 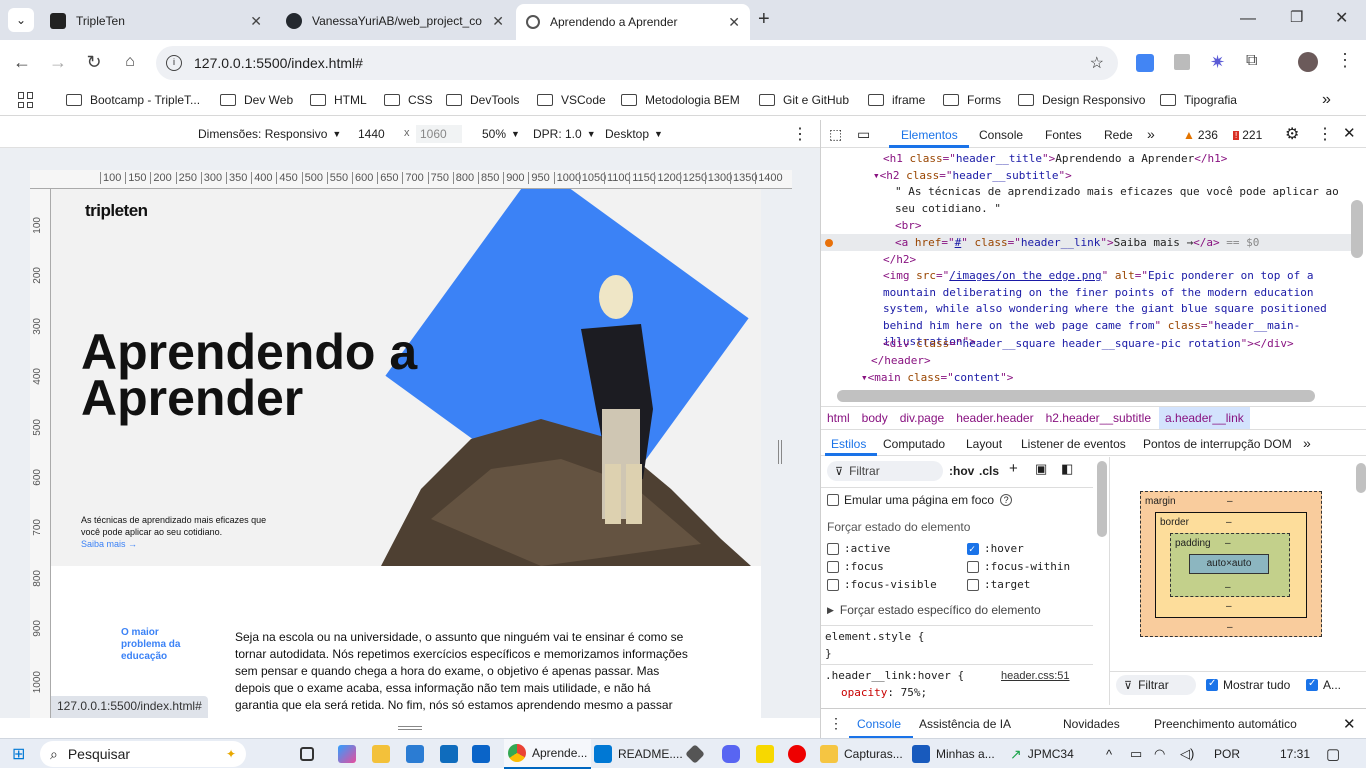 I want to click on stock-widget: ↗ JPMC34, so click(x=1042, y=754).